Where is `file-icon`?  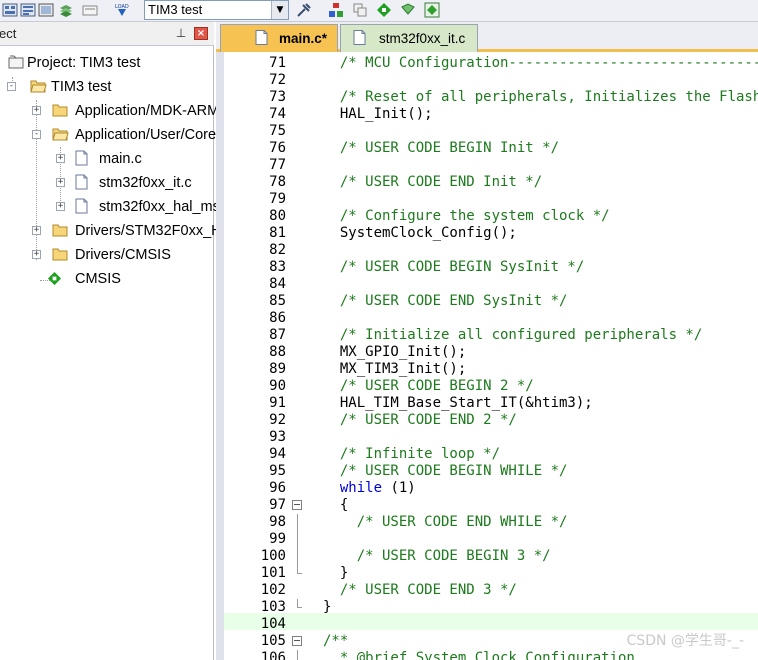
file-icon is located at coordinates (81, 158).